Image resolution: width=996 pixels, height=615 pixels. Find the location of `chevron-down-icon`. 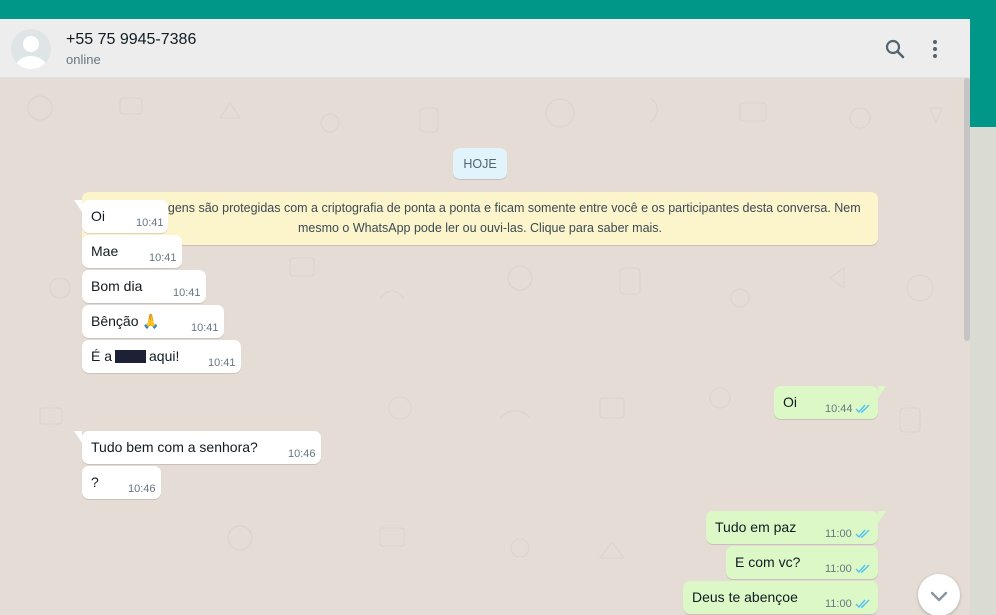

chevron-down-icon is located at coordinates (939, 596).